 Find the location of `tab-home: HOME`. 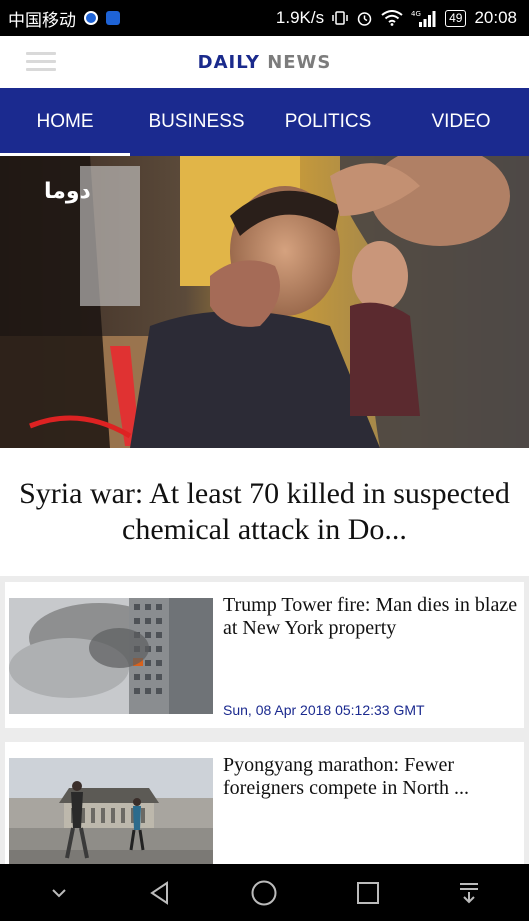

tab-home: HOME is located at coordinates (65, 122).